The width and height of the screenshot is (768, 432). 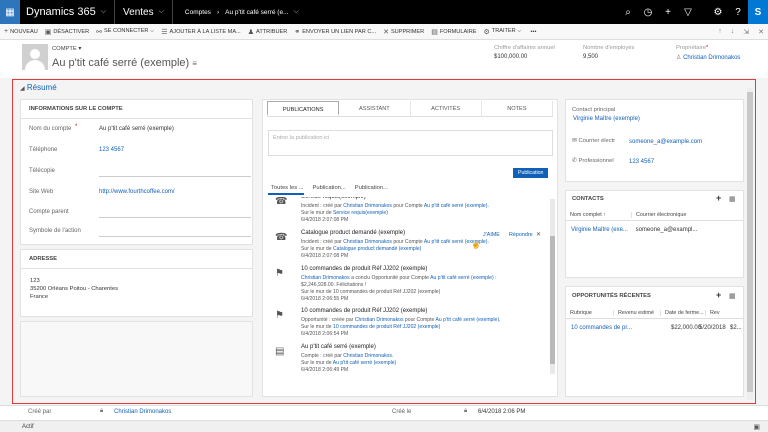 What do you see at coordinates (102, 411) in the screenshot?
I see `lock-icon: 🔒︎` at bounding box center [102, 411].